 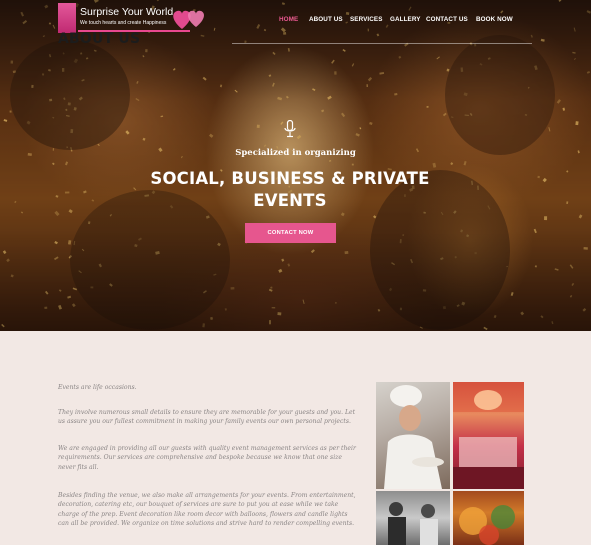 I want to click on hero-headline: SOCIAL, BUSINESS & PRIVATE EVENTS, so click(x=290, y=190).